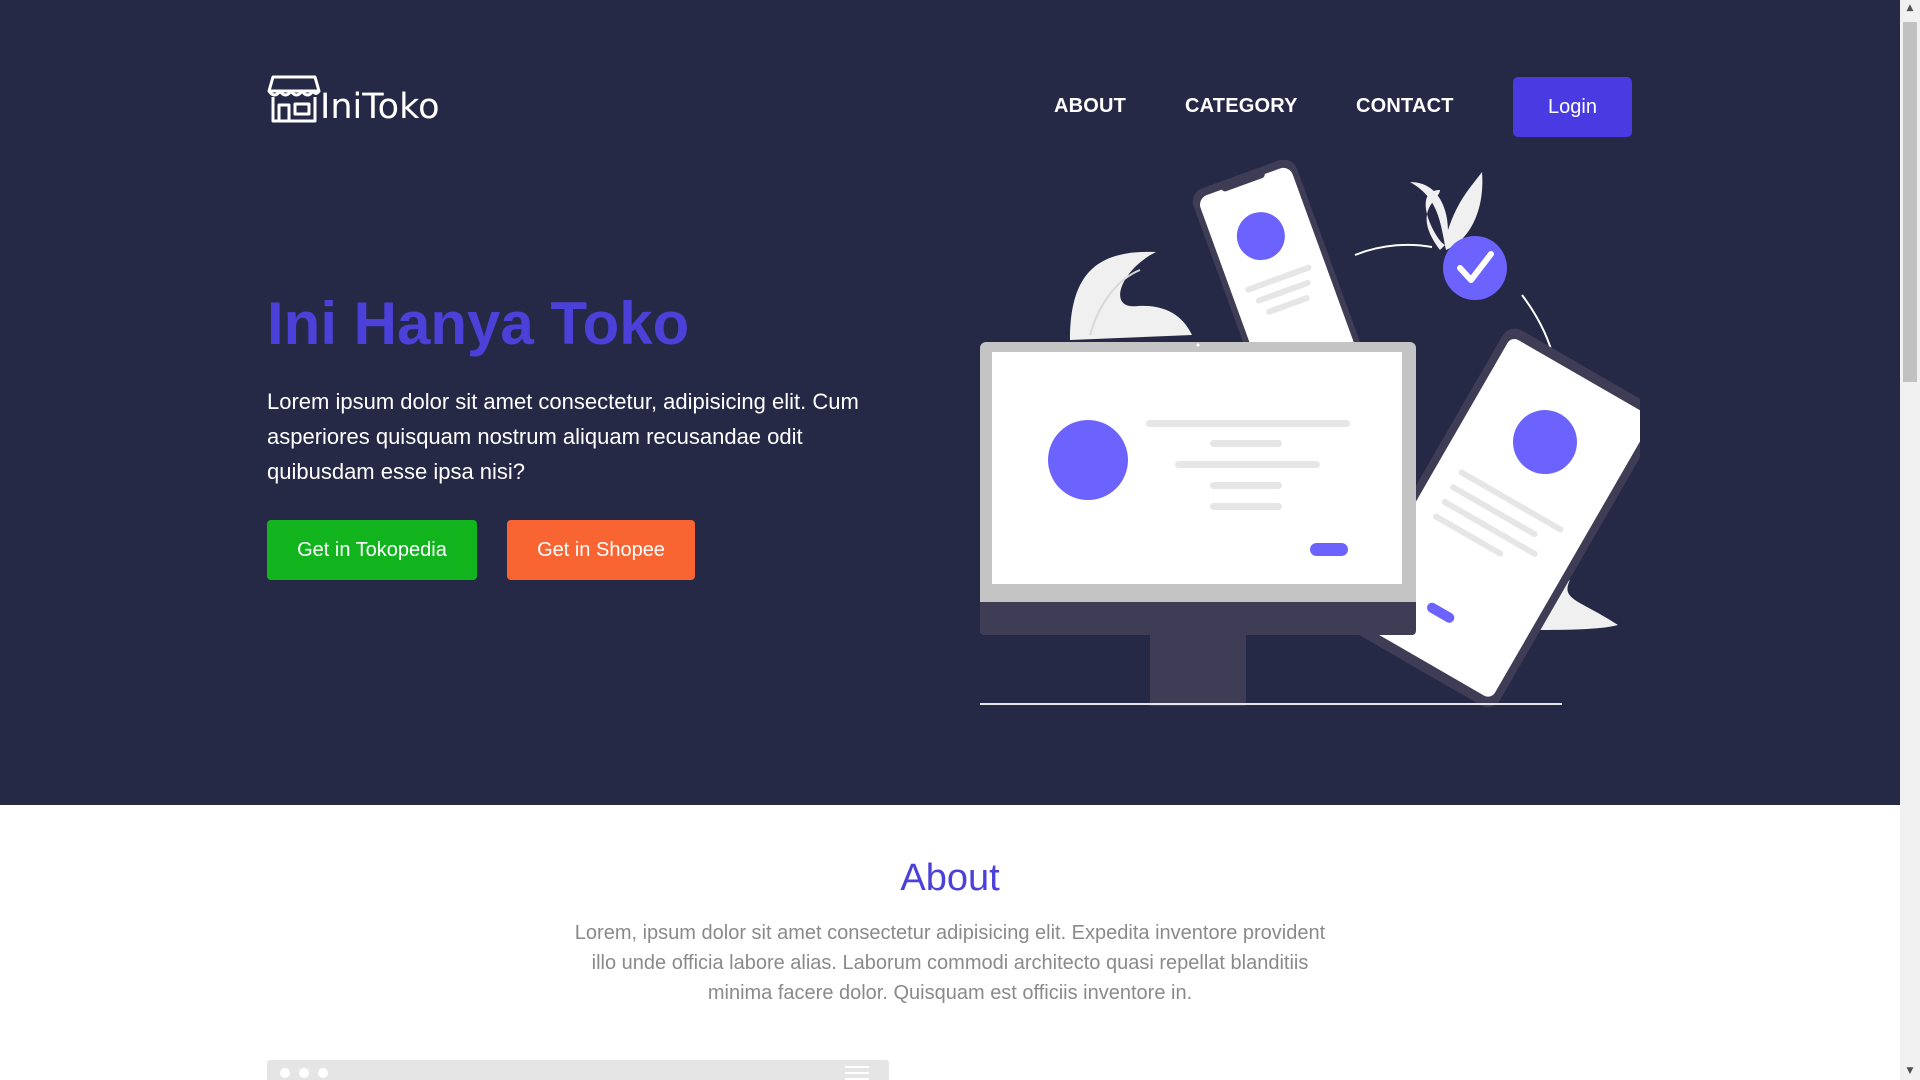 The width and height of the screenshot is (1920, 1080). Describe the element at coordinates (1475, 268) in the screenshot. I see `check-circle-icon` at that location.